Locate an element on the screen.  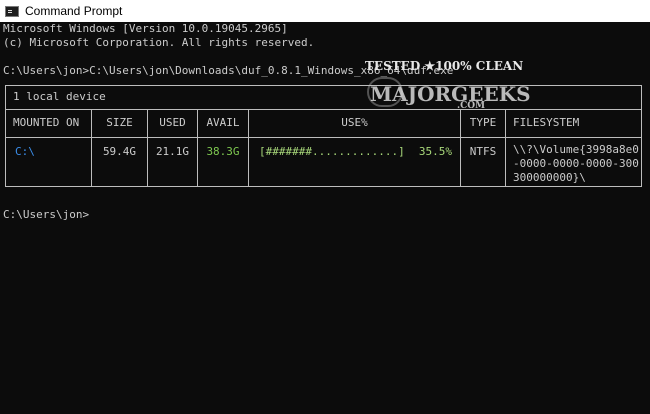
cell-avail: 38.3G is located at coordinates (223, 151).